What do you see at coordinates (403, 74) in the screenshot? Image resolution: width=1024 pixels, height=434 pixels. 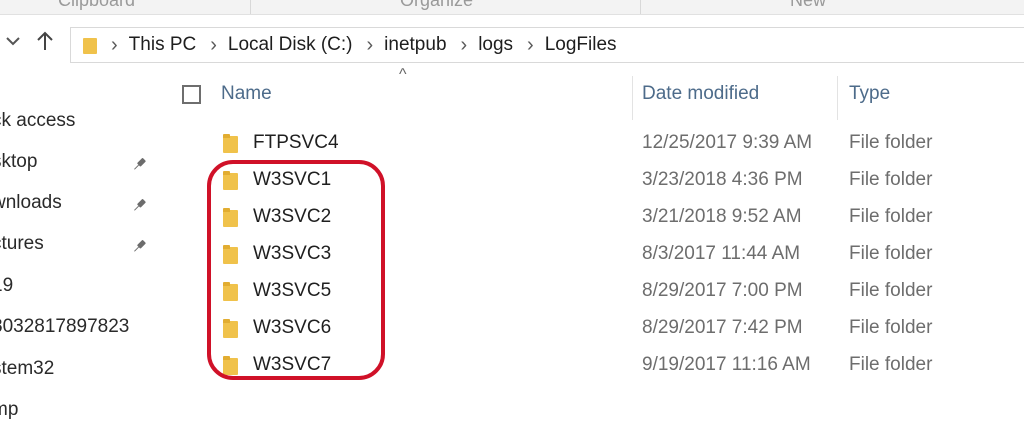 I see `sort-ascending-icon: ^` at bounding box center [403, 74].